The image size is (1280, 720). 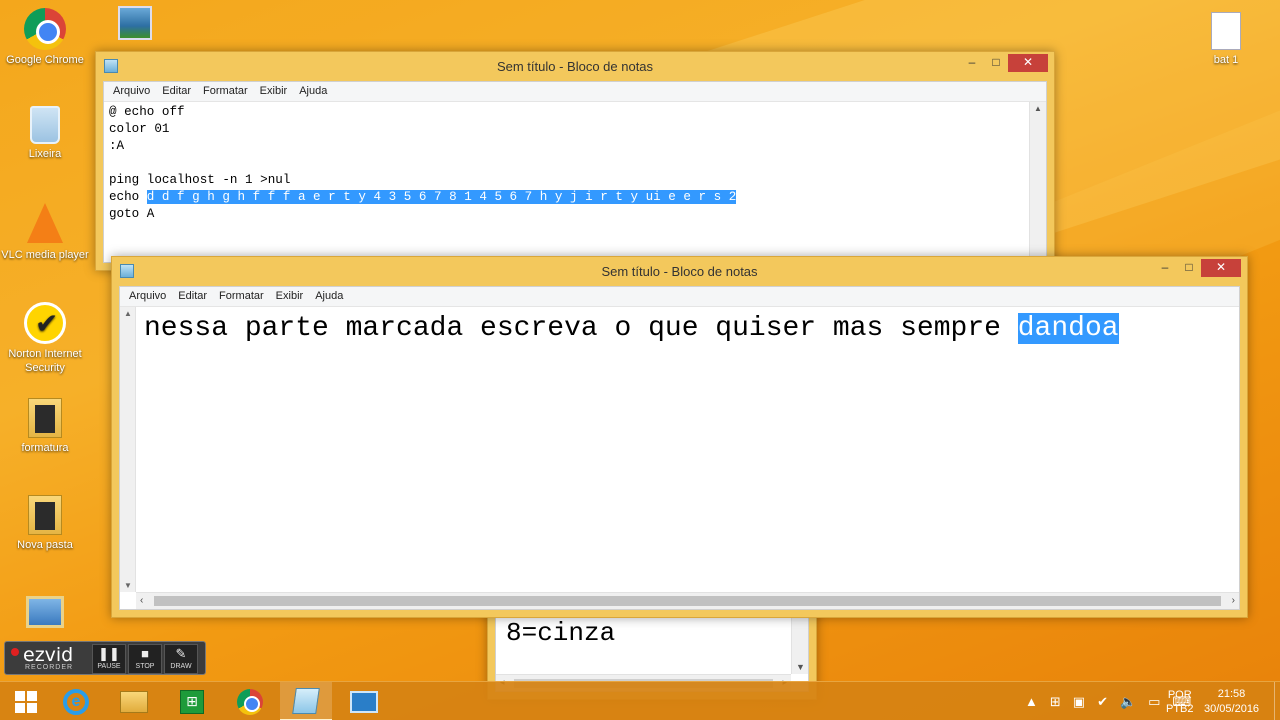 What do you see at coordinates (1180, 708) in the screenshot?
I see `keyboard-layout: PTB2` at bounding box center [1180, 708].